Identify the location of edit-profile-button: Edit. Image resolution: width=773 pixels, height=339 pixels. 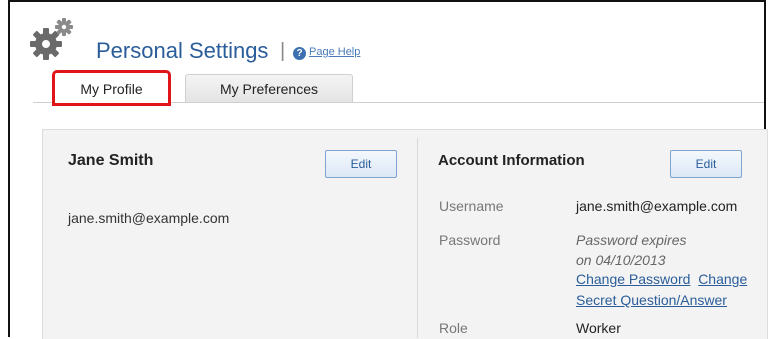
(361, 164).